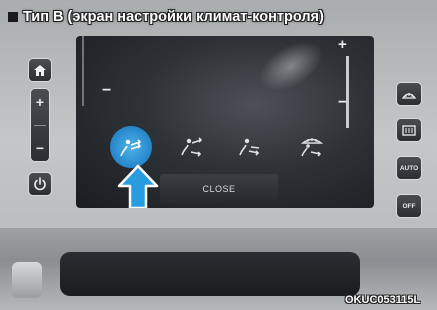 The height and width of the screenshot is (310, 437). Describe the element at coordinates (40, 102) in the screenshot. I see `volume-up-button: +` at that location.